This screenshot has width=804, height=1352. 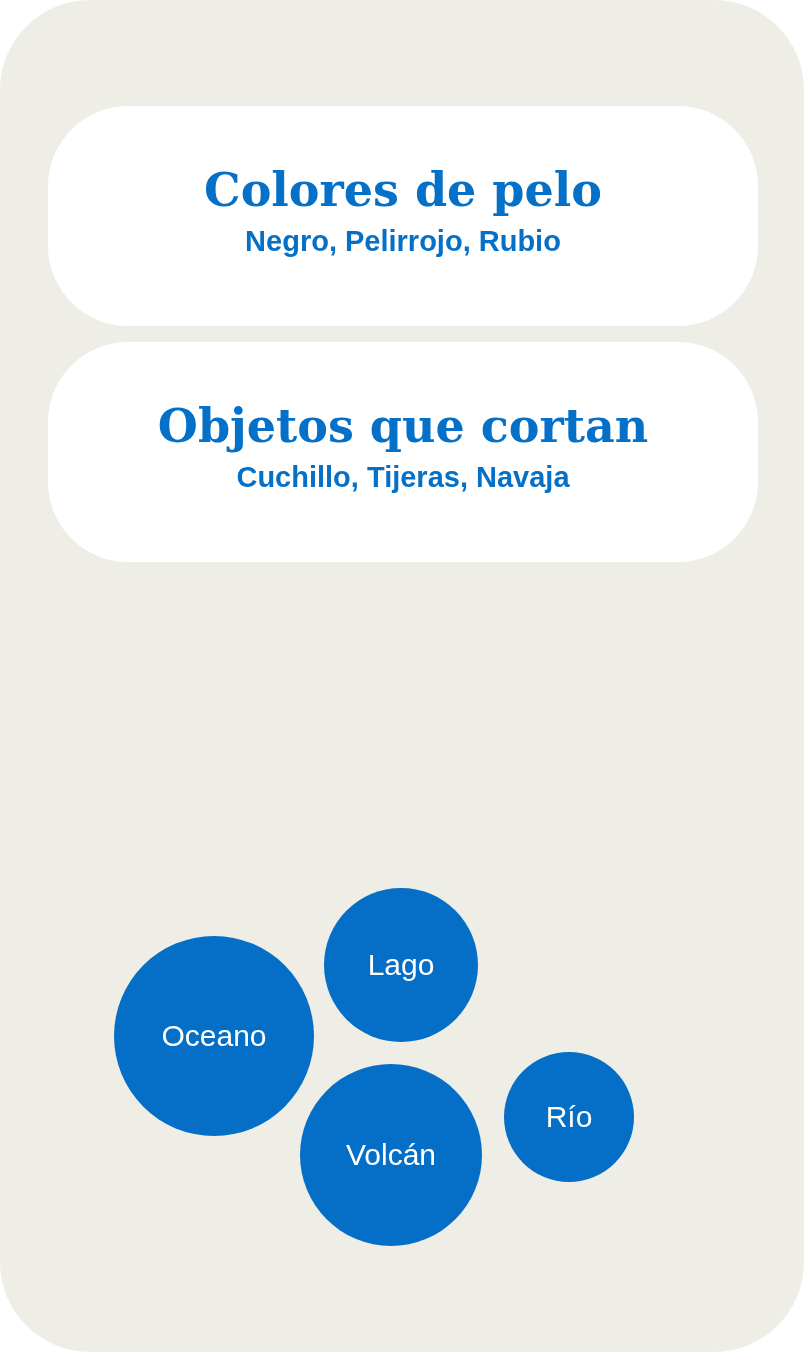 What do you see at coordinates (391, 1155) in the screenshot?
I see `word-bubble: Volcán` at bounding box center [391, 1155].